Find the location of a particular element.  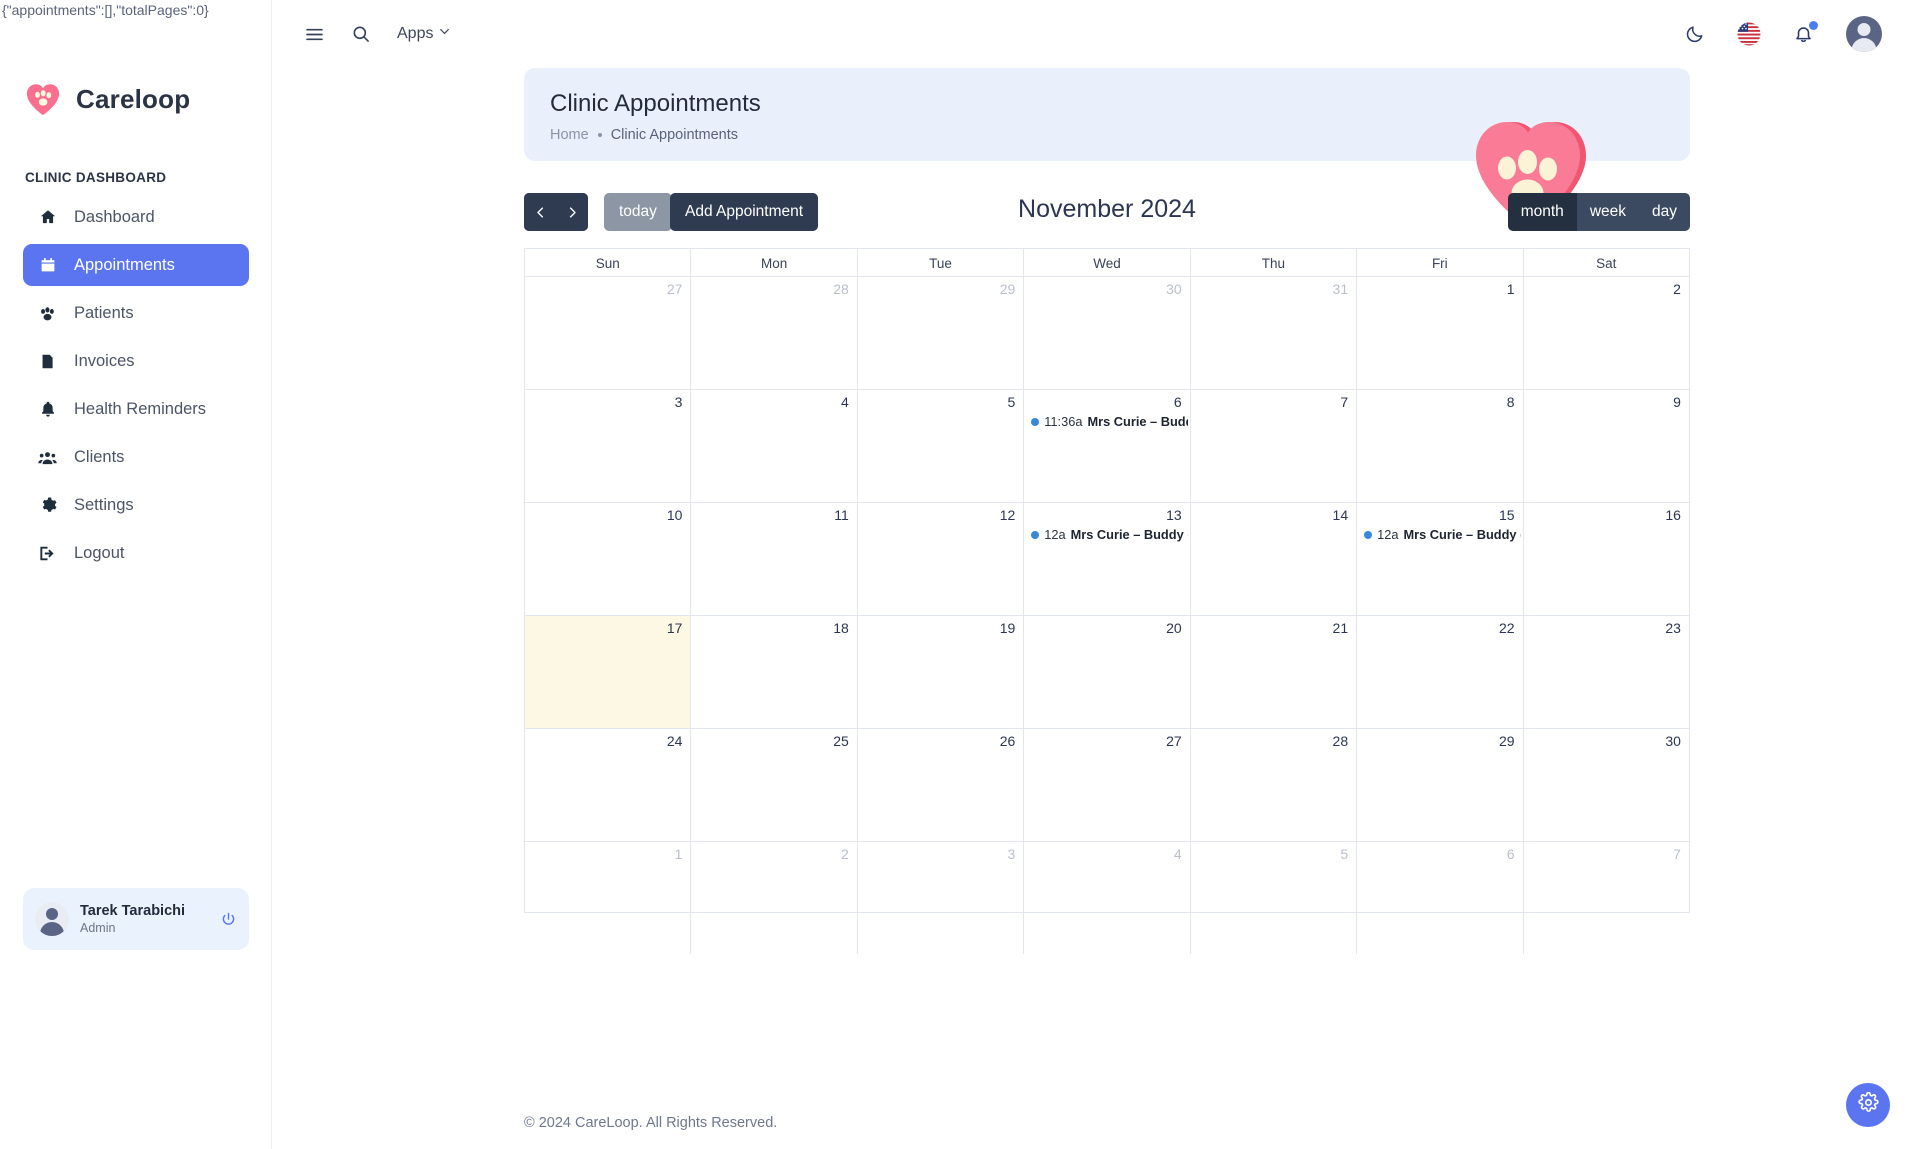

calendar-view-switcher: month week day is located at coordinates (1598, 212).